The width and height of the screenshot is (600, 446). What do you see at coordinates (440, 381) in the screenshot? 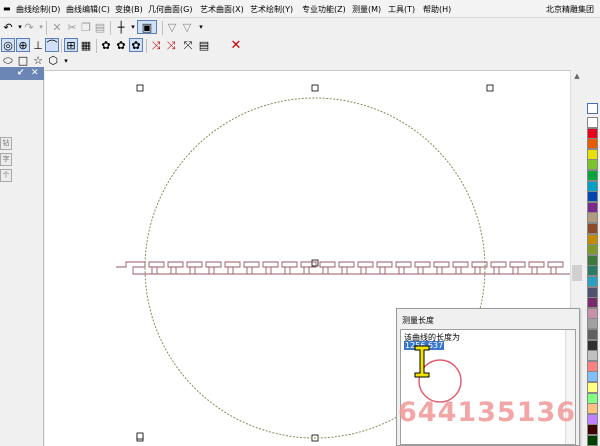
I see `click-highlight-circle` at bounding box center [440, 381].